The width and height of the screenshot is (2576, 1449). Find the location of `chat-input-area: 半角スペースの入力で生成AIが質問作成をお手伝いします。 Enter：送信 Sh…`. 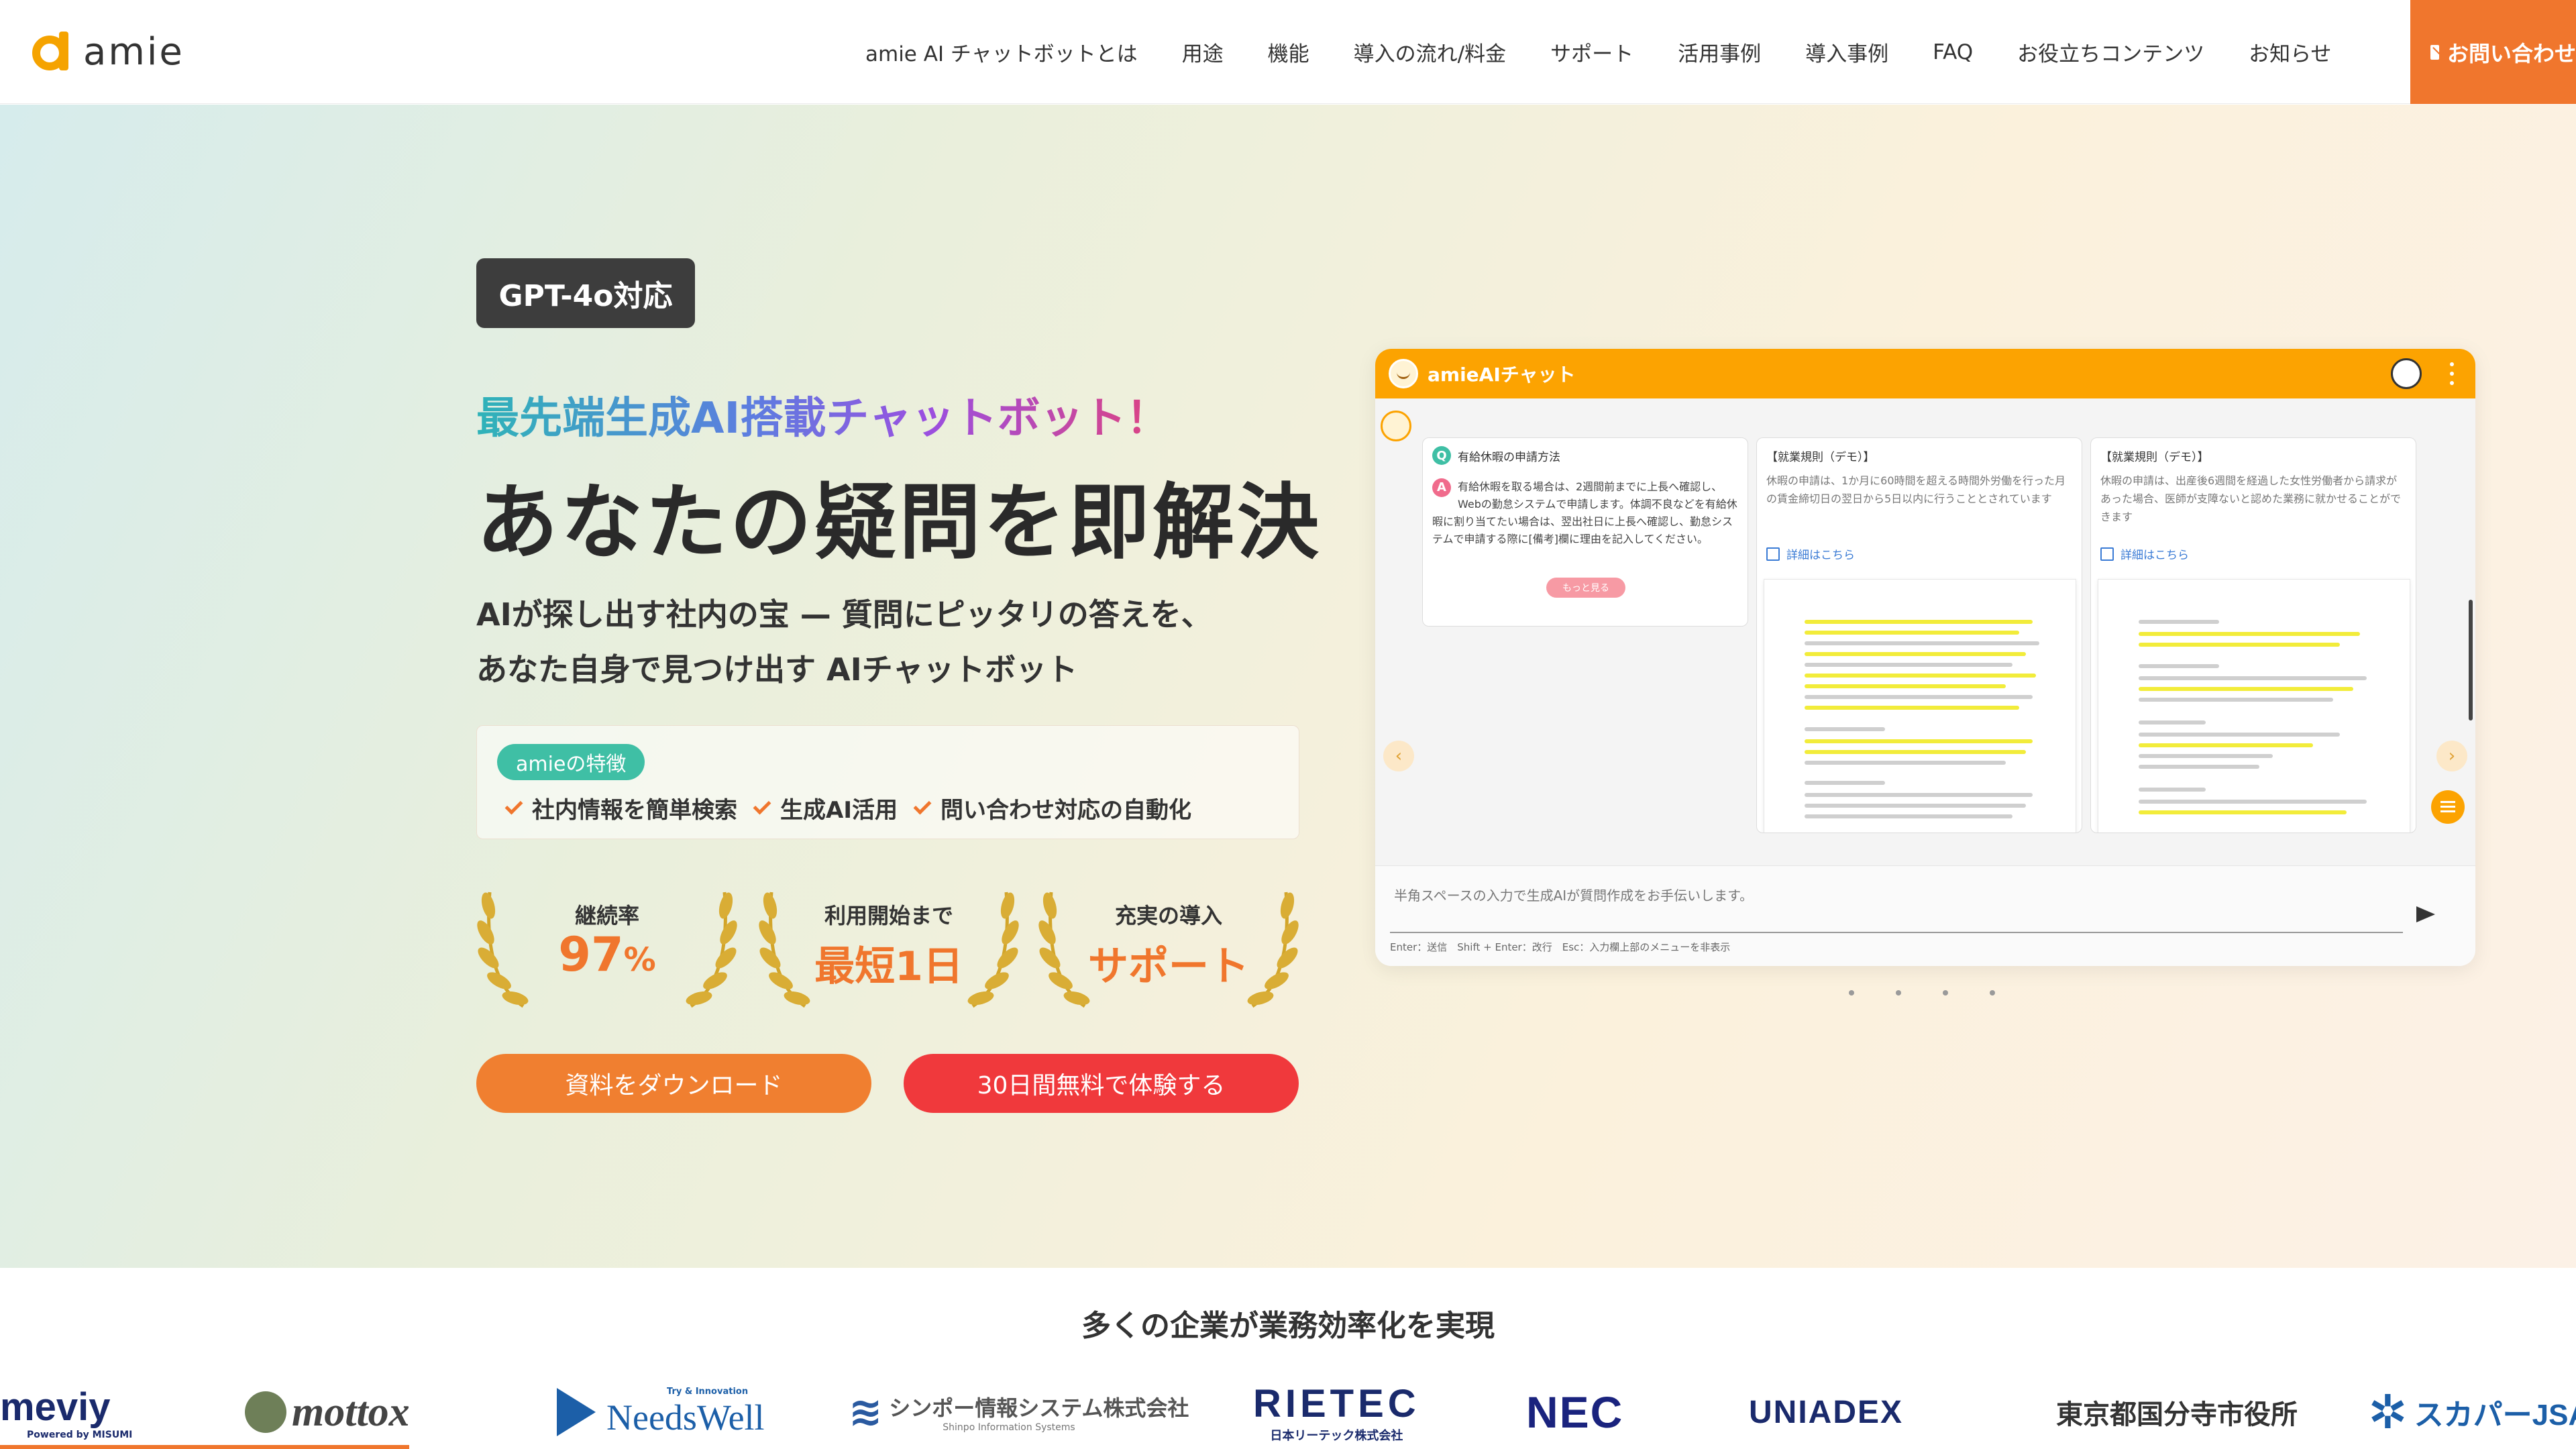

chat-input-area: 半角スペースの入力で生成AIが質問作成をお手伝いします。 Enter：送信 Sh… is located at coordinates (1925, 915).